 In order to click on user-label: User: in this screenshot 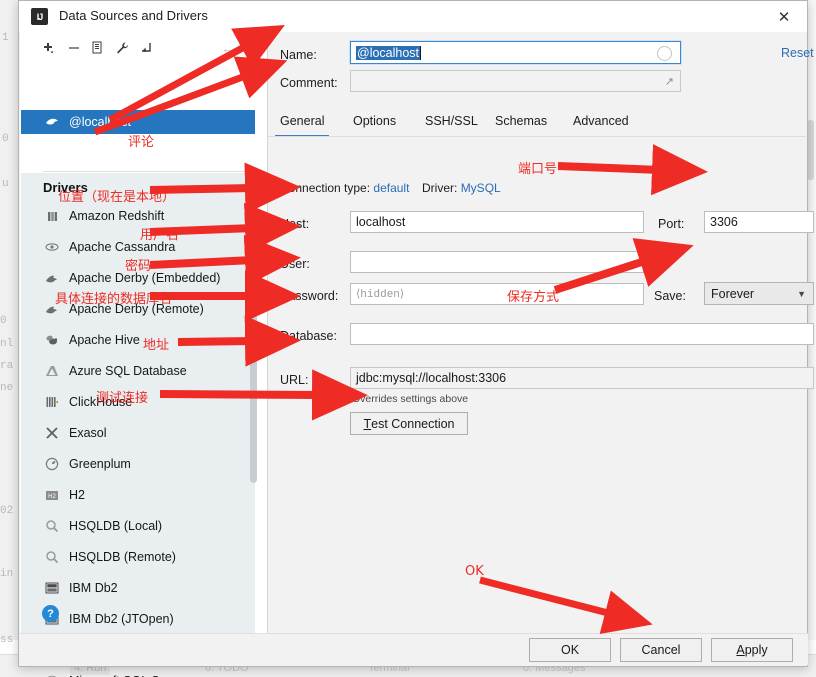, I will do `click(295, 264)`.